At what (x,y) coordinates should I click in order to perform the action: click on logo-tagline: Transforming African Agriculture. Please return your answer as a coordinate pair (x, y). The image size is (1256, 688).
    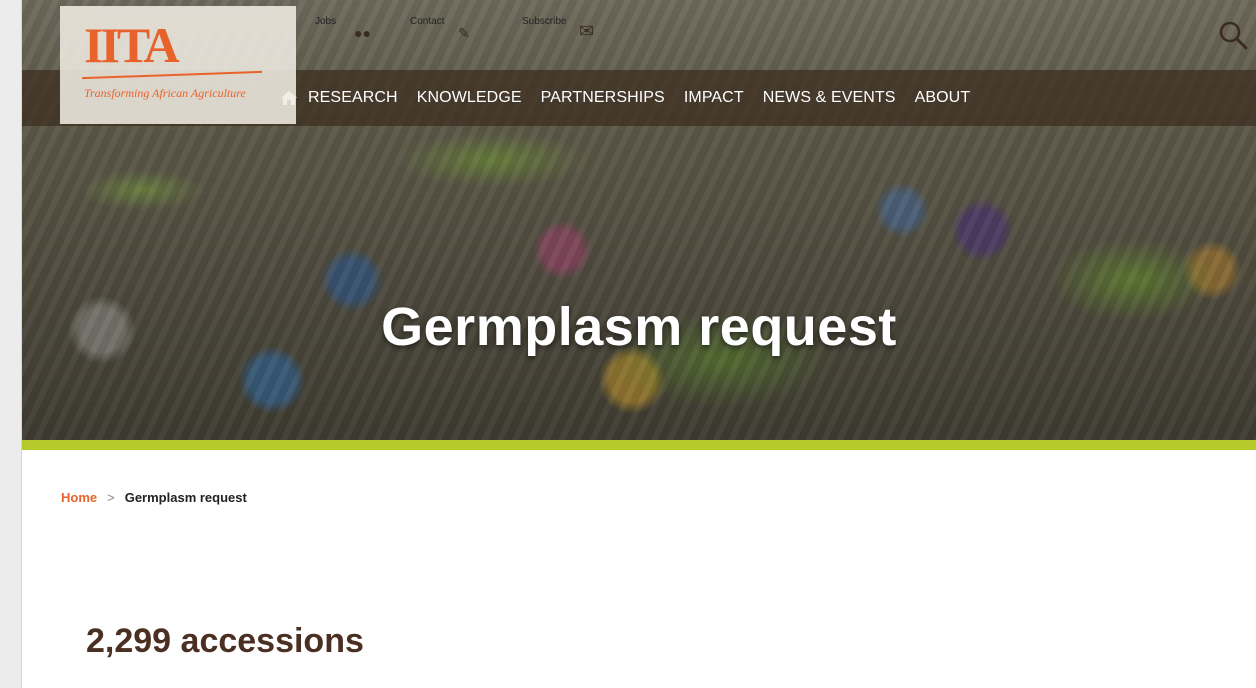
    Looking at the image, I should click on (165, 93).